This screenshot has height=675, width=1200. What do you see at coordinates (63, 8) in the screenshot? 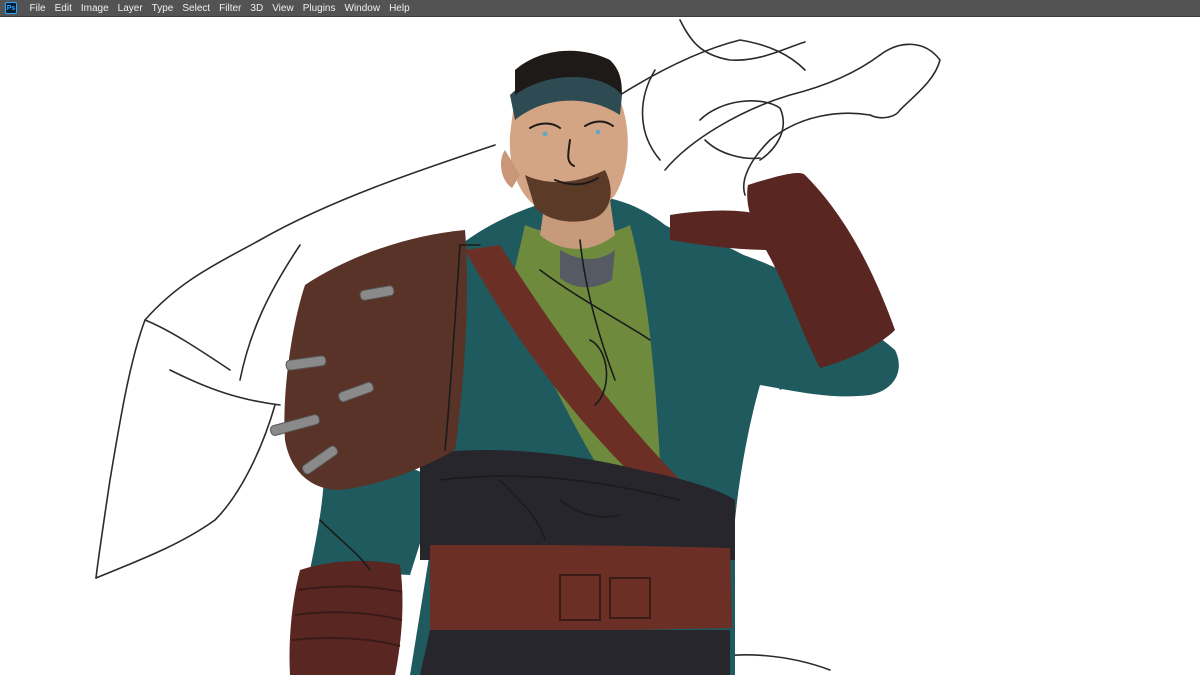
I see `menu-edit: Edit` at bounding box center [63, 8].